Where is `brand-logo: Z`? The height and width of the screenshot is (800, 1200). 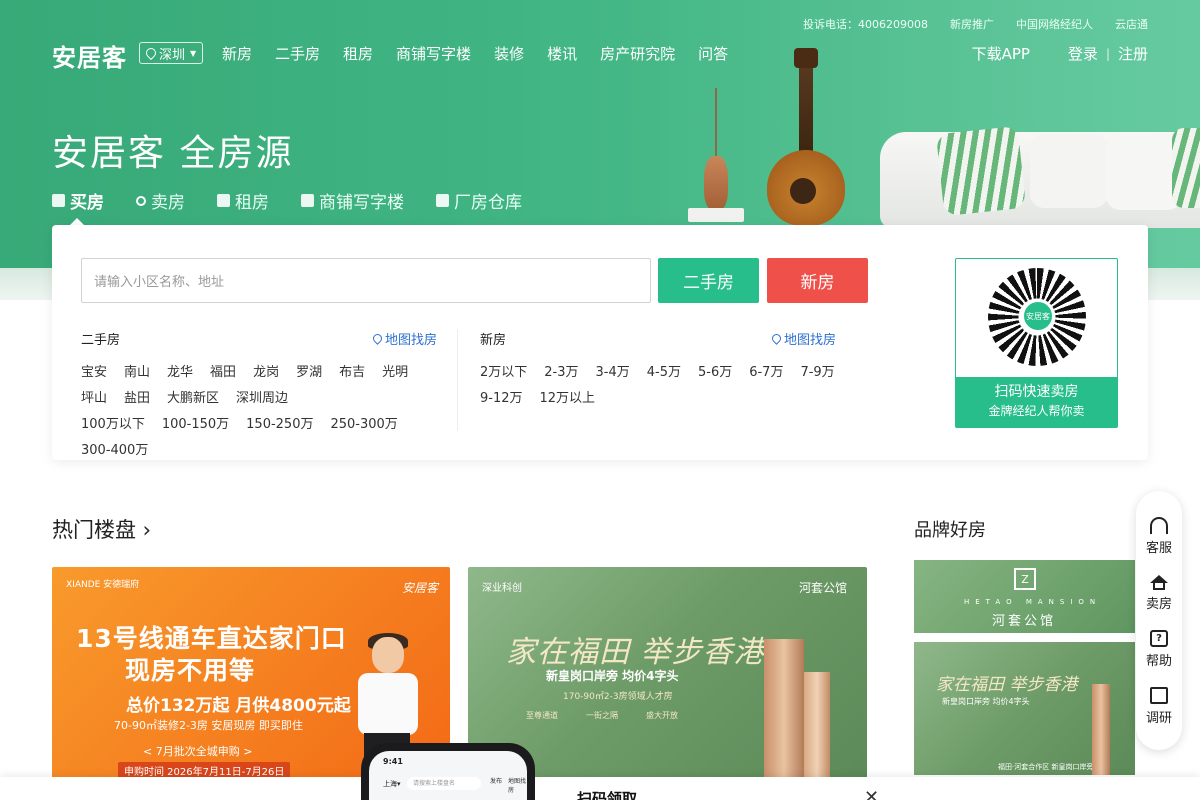
brand-logo: Z is located at coordinates (1025, 579).